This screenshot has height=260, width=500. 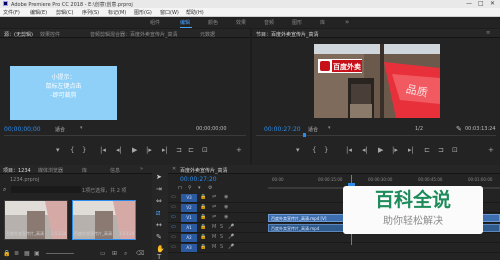 I want to click on project-search-input, so click(x=46, y=189).